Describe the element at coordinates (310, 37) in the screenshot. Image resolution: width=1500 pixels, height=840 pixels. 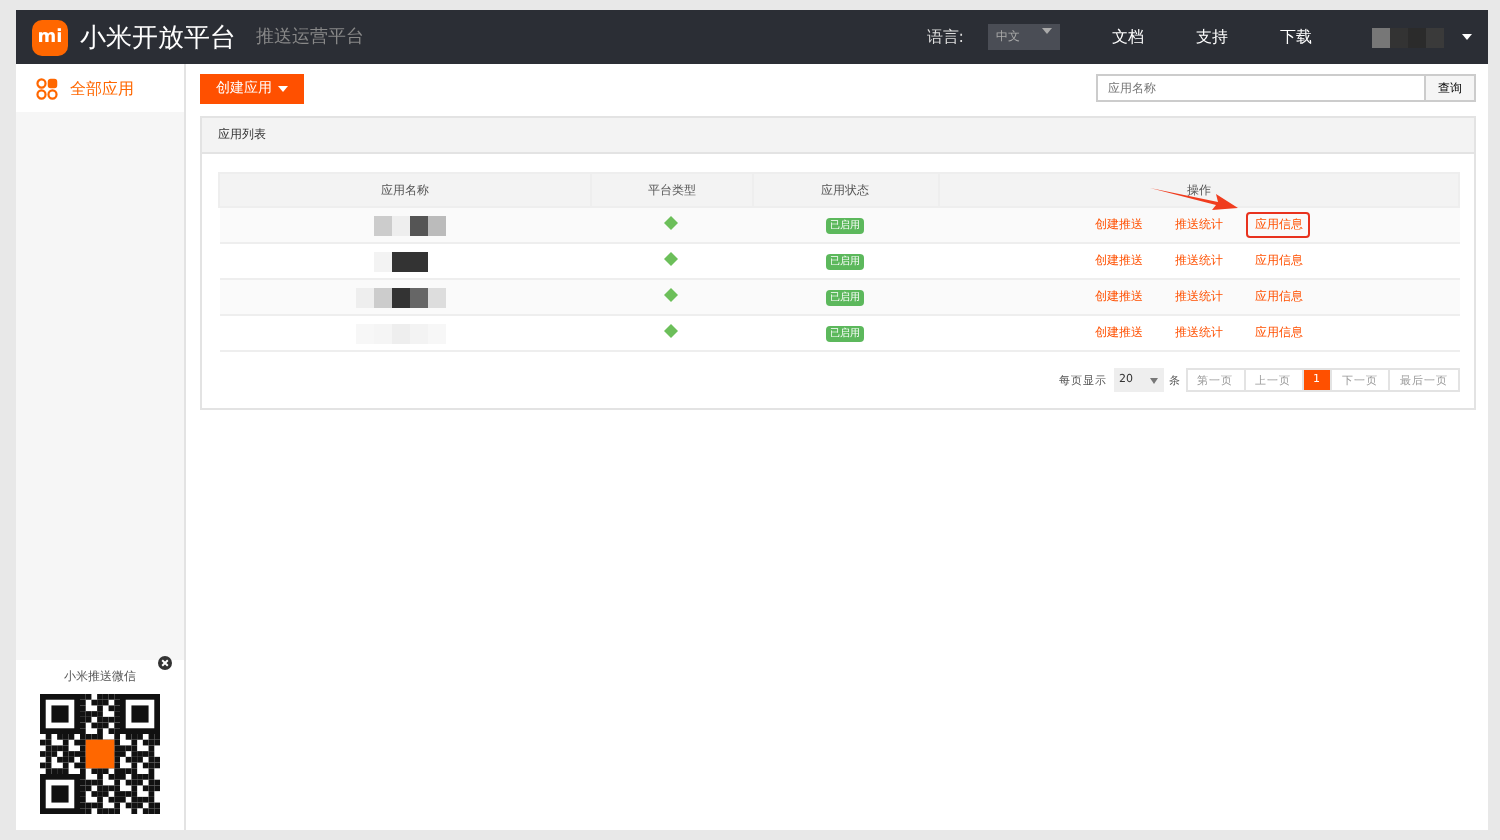
I see `platform-subtitle: 推送运营平台` at that location.